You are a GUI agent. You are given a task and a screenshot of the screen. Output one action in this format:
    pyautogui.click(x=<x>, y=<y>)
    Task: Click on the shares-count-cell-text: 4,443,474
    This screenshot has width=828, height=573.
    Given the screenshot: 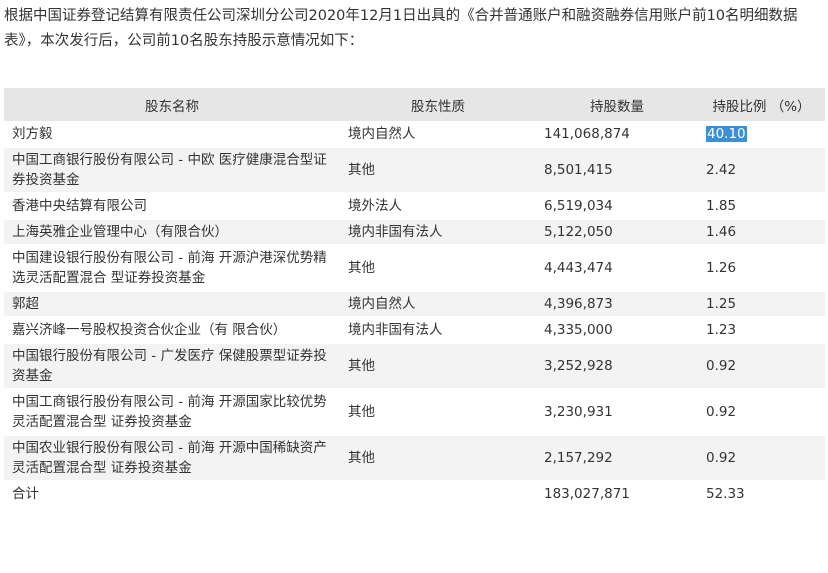 What is the action you would take?
    pyautogui.click(x=578, y=268)
    